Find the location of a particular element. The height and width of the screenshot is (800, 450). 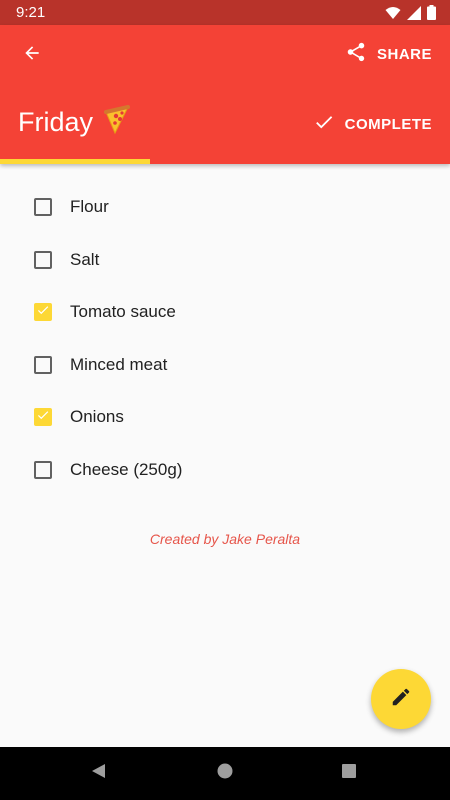

nav-back-icon is located at coordinates (99, 773).